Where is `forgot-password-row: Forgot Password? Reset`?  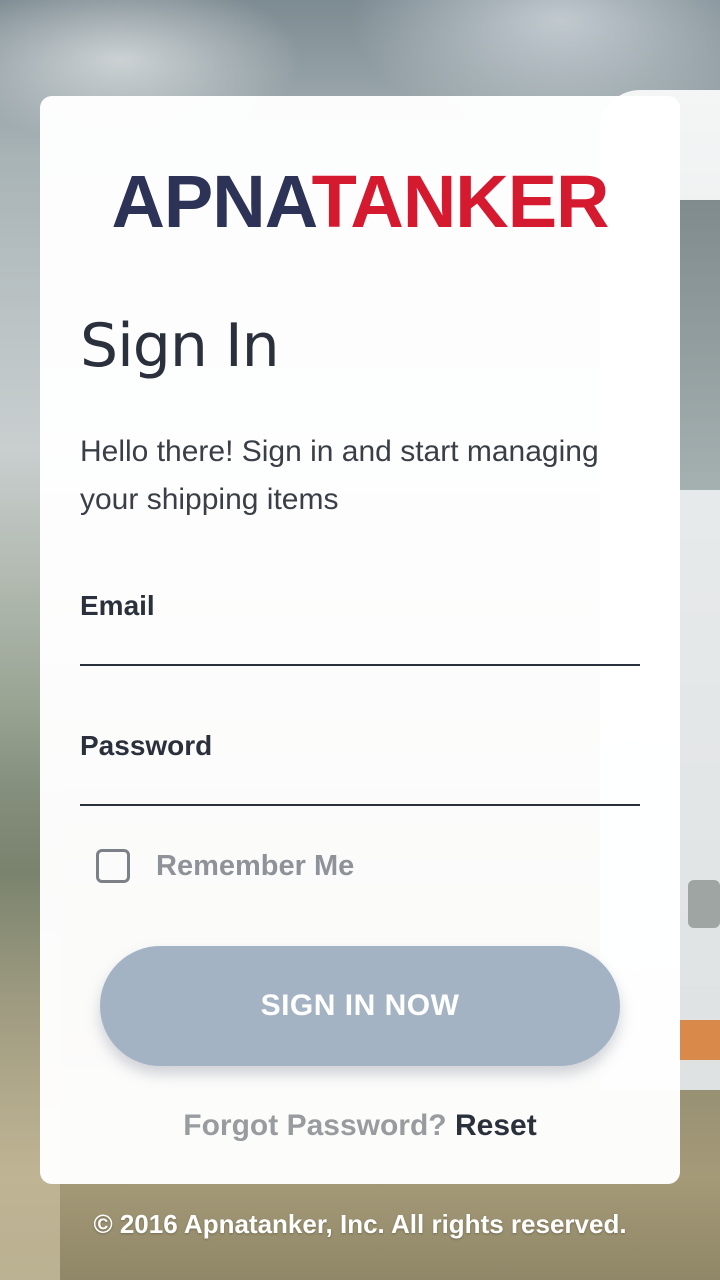
forgot-password-row: Forgot Password? Reset is located at coordinates (360, 1126).